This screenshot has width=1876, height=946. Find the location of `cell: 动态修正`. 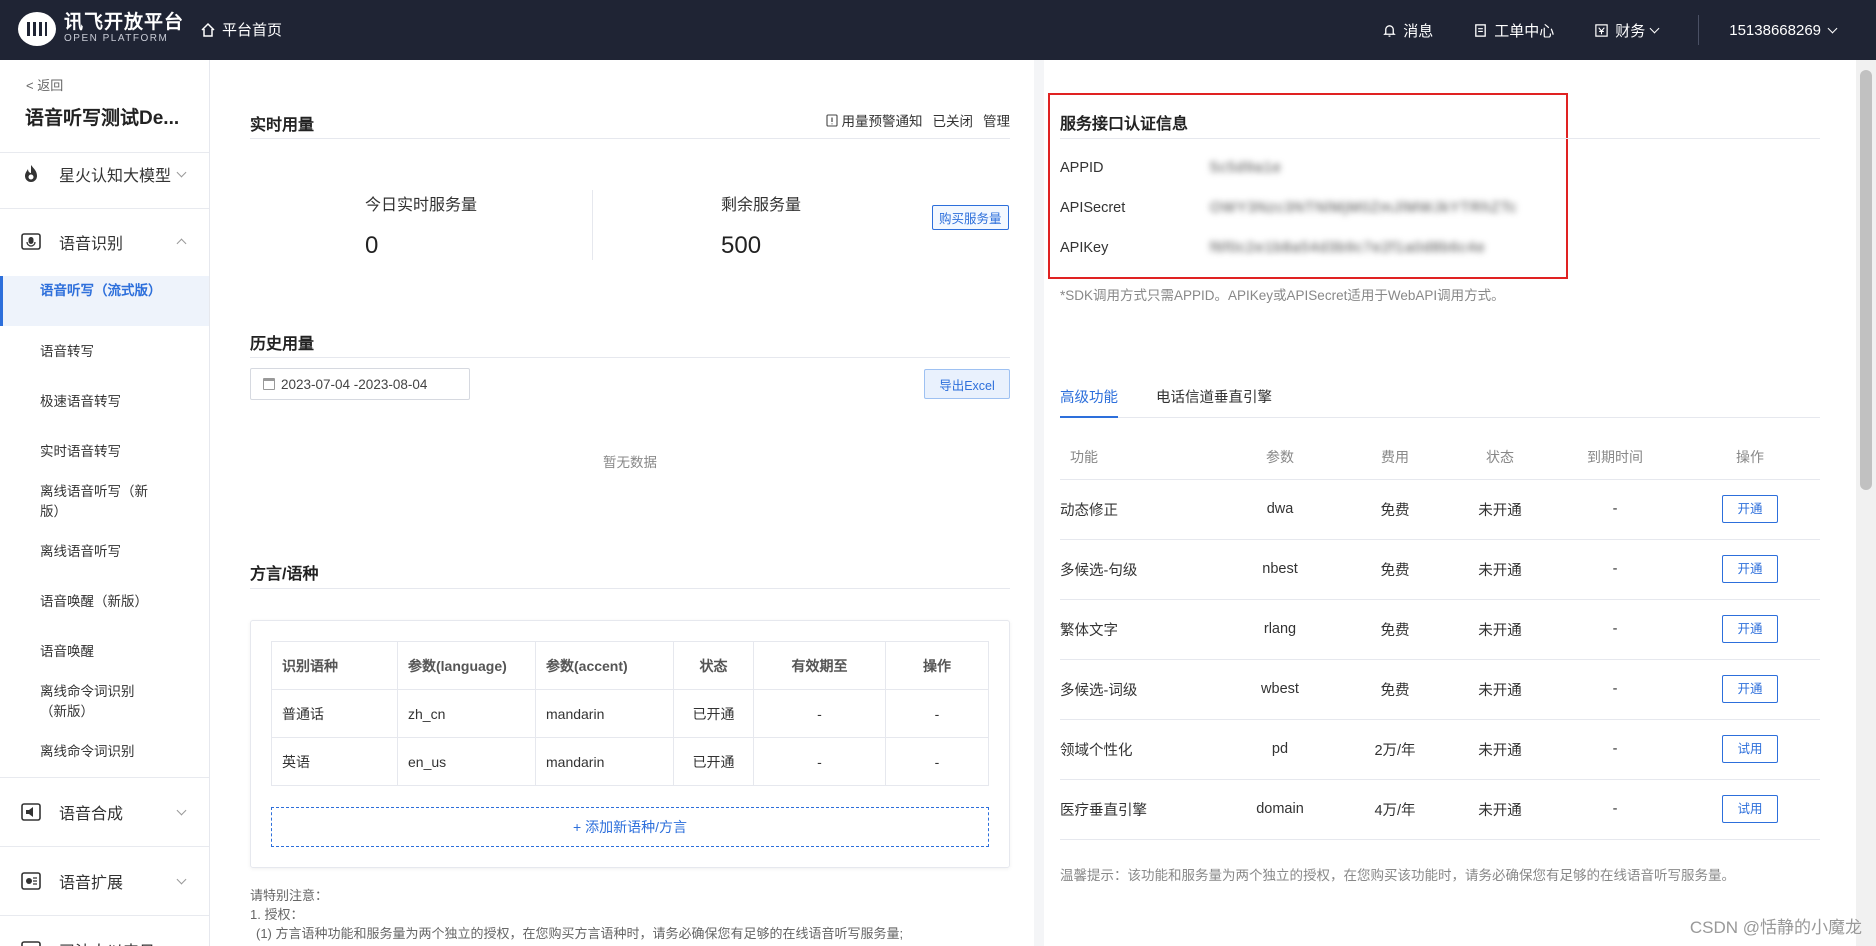

cell: 动态修正 is located at coordinates (1140, 509).